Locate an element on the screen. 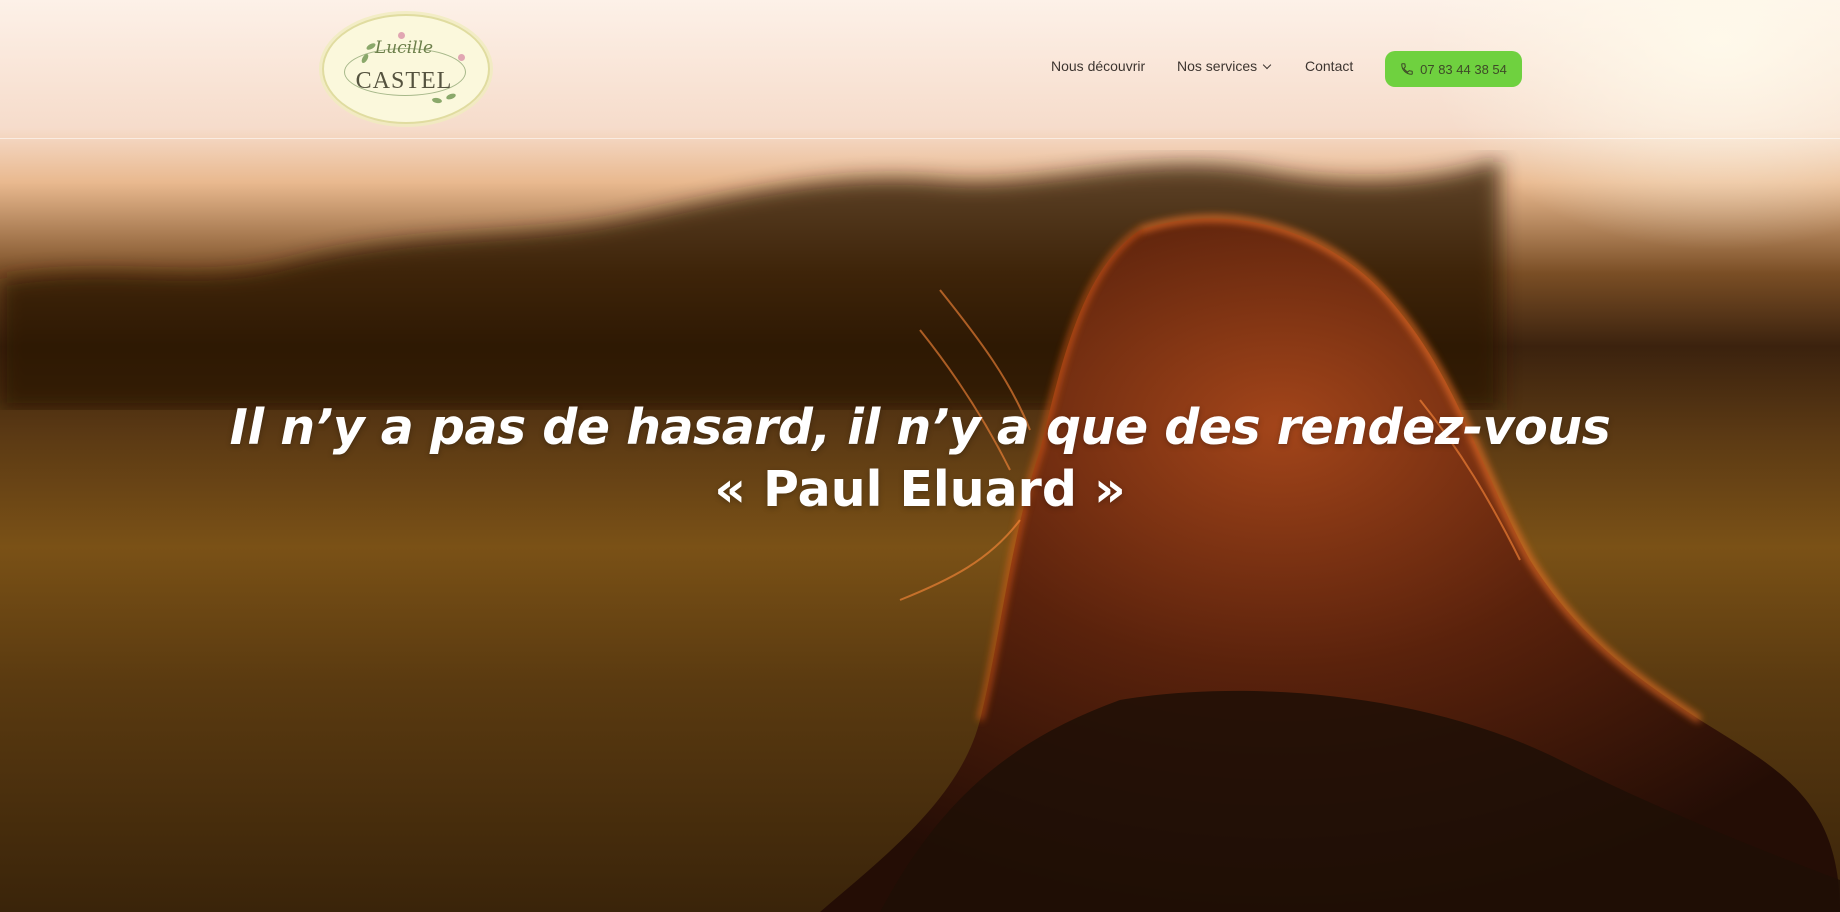 The width and height of the screenshot is (1840, 912). nav-item-label: Nos services is located at coordinates (1217, 66).